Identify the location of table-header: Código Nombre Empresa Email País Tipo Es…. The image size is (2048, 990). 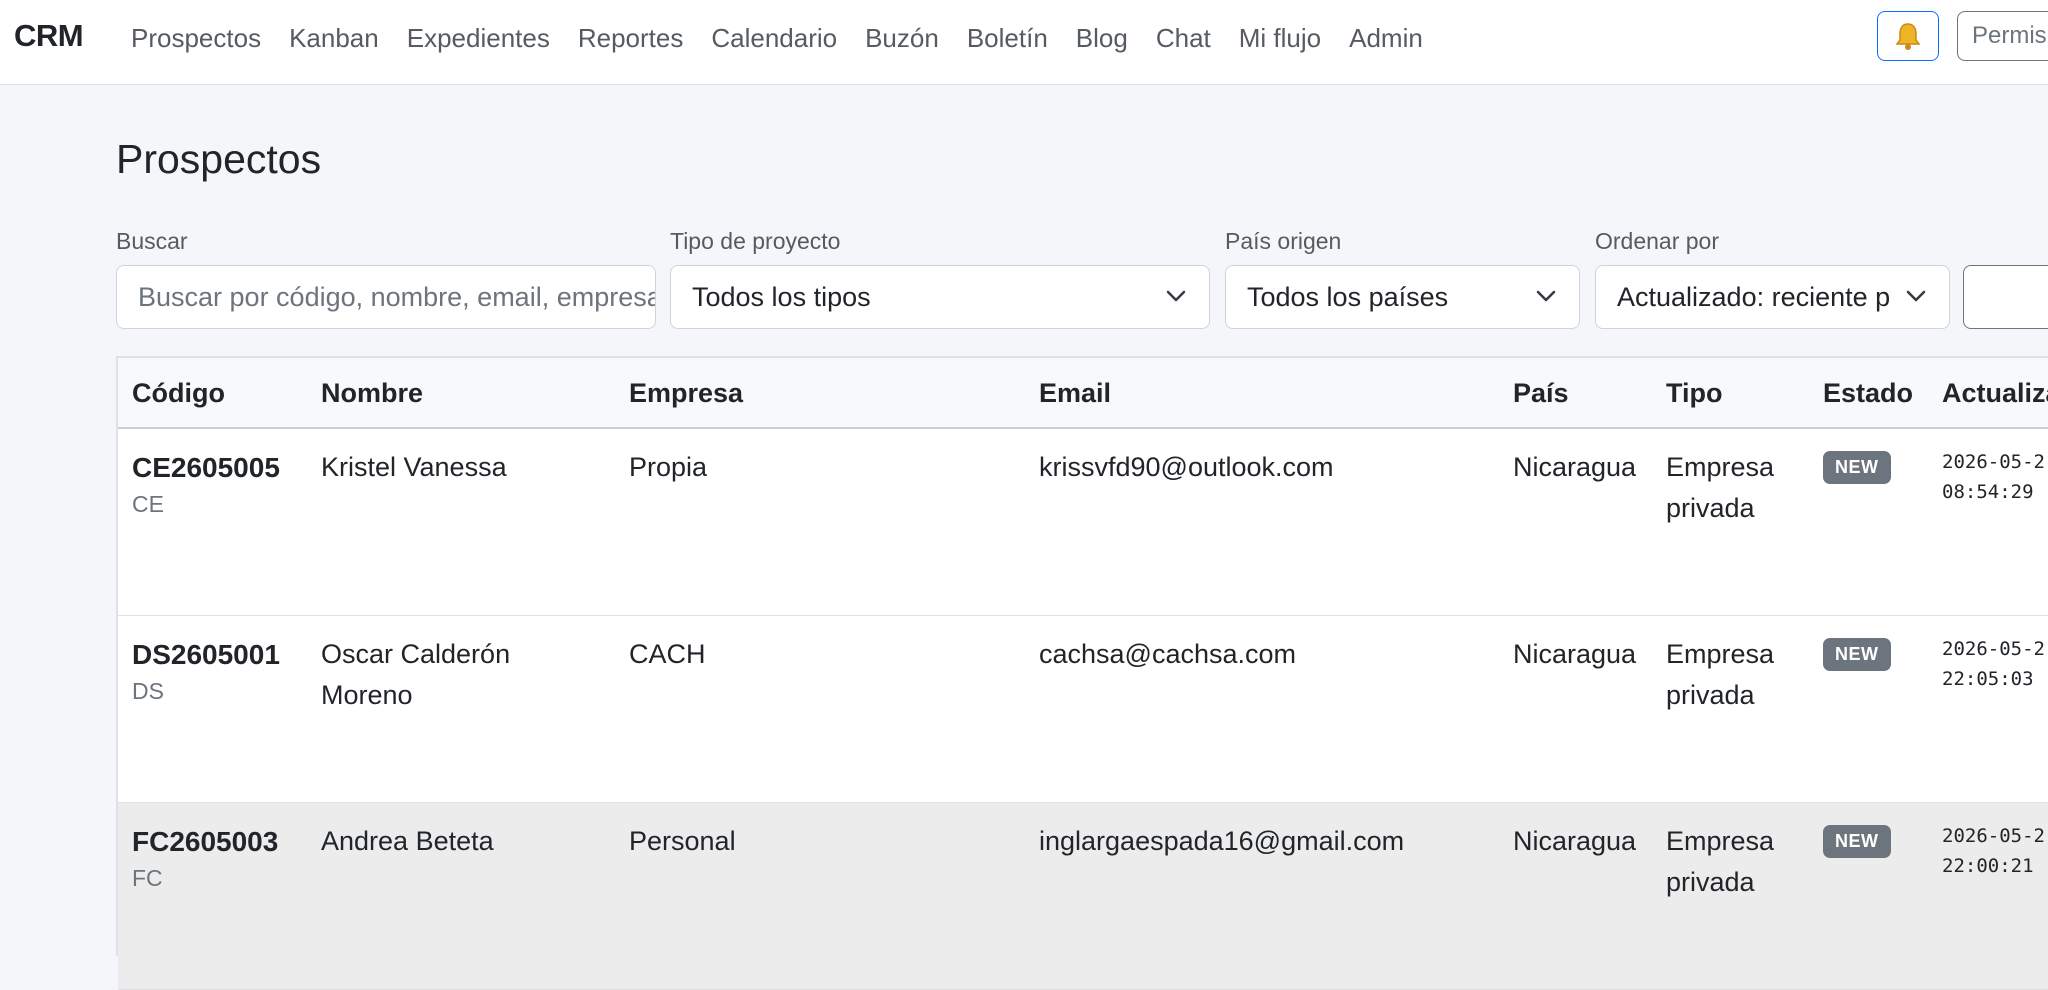
(1083, 393).